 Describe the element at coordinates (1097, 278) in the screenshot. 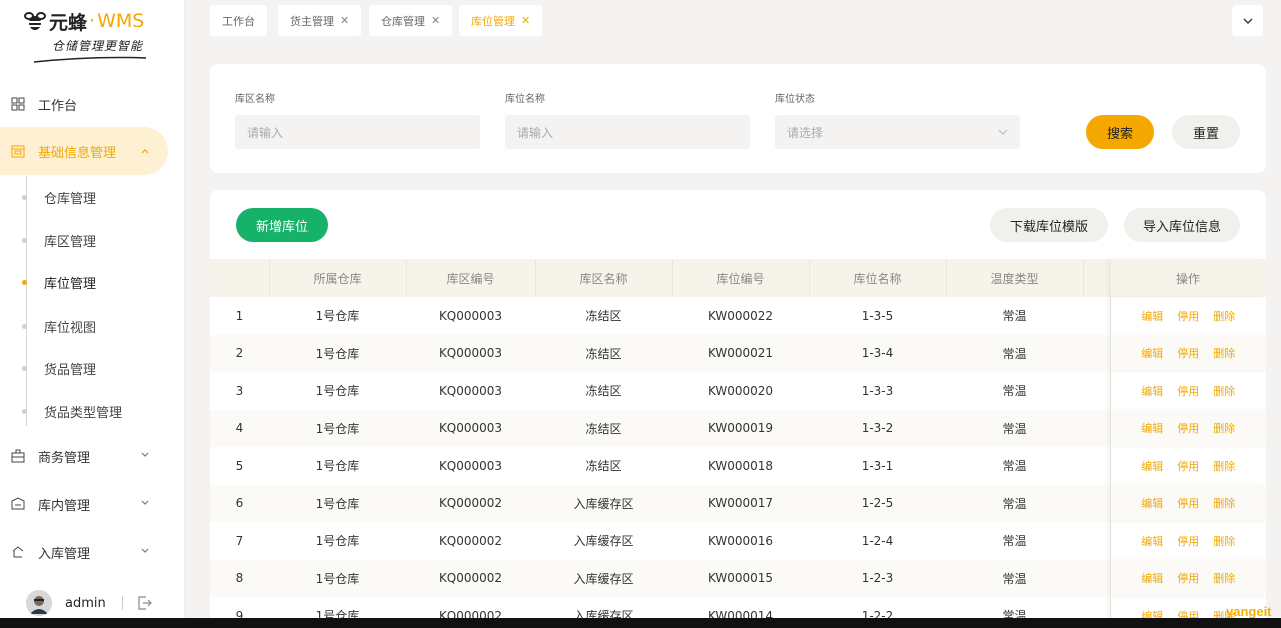

I see `column-header-spacer` at that location.